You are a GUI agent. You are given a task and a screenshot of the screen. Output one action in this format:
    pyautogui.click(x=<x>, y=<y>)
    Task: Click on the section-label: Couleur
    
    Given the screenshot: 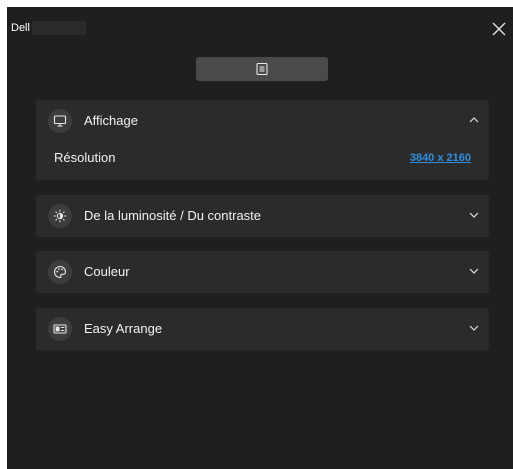 What is the action you would take?
    pyautogui.click(x=107, y=271)
    